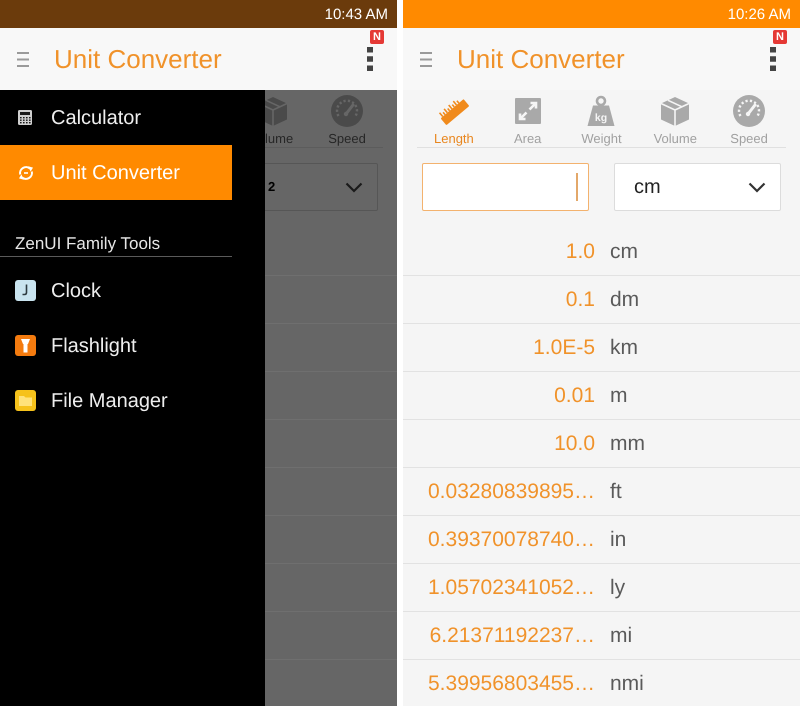 This screenshot has height=706, width=800. What do you see at coordinates (25, 117) in the screenshot?
I see `calculator-icon` at bounding box center [25, 117].